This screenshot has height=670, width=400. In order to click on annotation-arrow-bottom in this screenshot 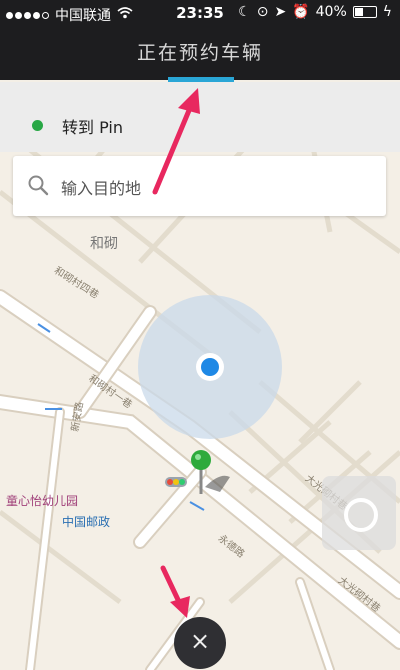, I will do `click(175, 591)`.